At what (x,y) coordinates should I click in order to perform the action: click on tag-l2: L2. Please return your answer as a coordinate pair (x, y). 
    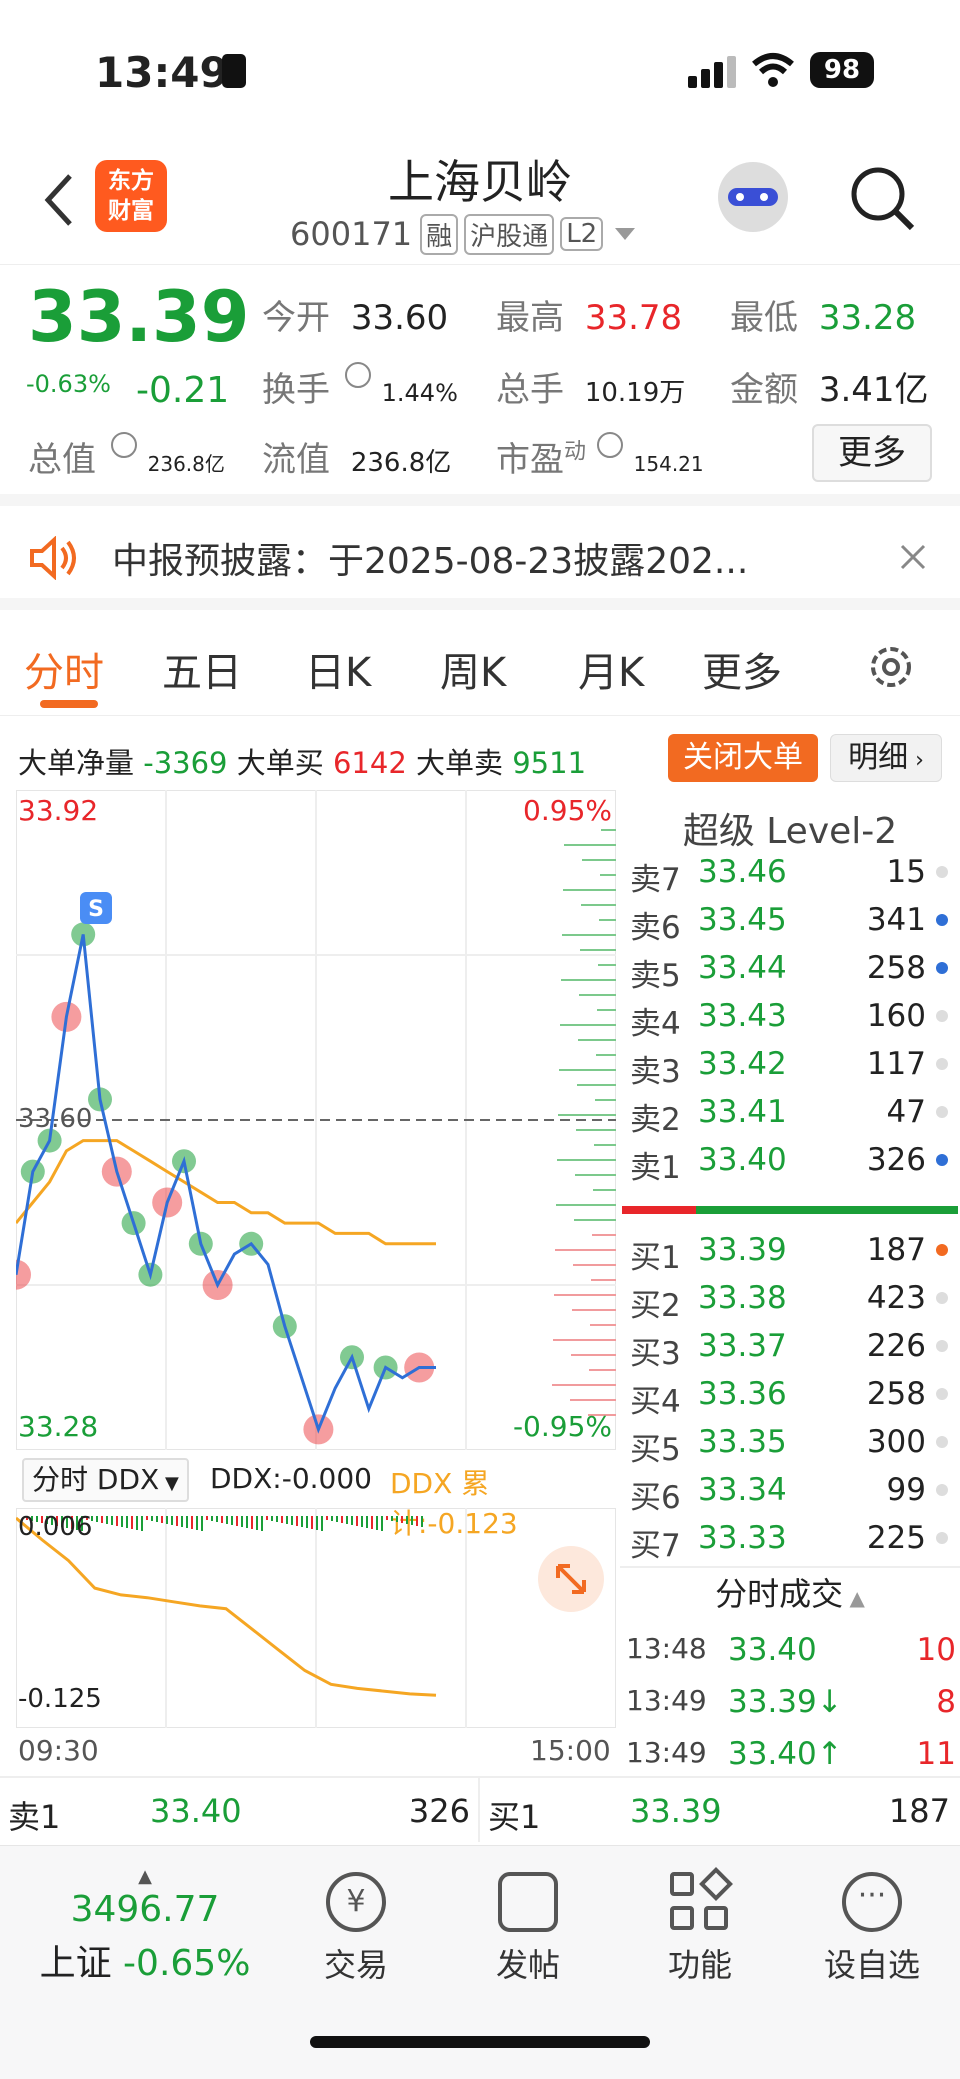
    Looking at the image, I should click on (582, 234).